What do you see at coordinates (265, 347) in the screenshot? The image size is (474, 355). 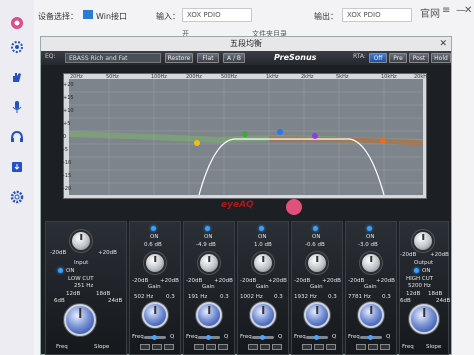 I see `band3-filter-buttons` at bounding box center [265, 347].